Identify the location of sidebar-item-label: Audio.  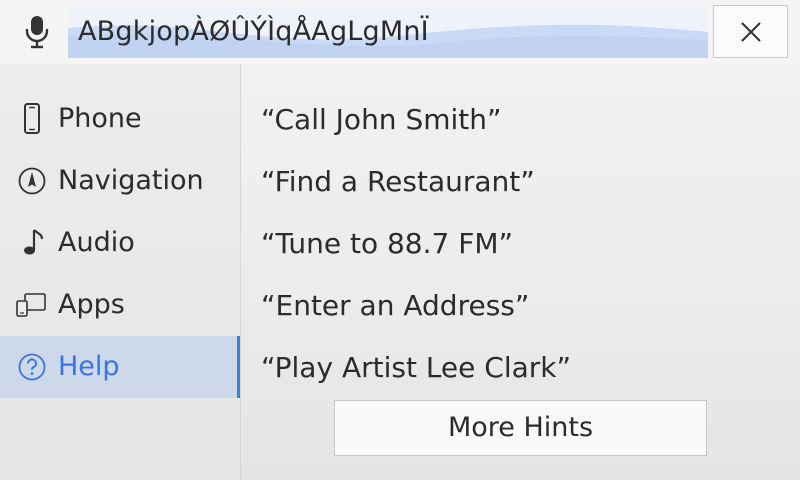
(96, 242).